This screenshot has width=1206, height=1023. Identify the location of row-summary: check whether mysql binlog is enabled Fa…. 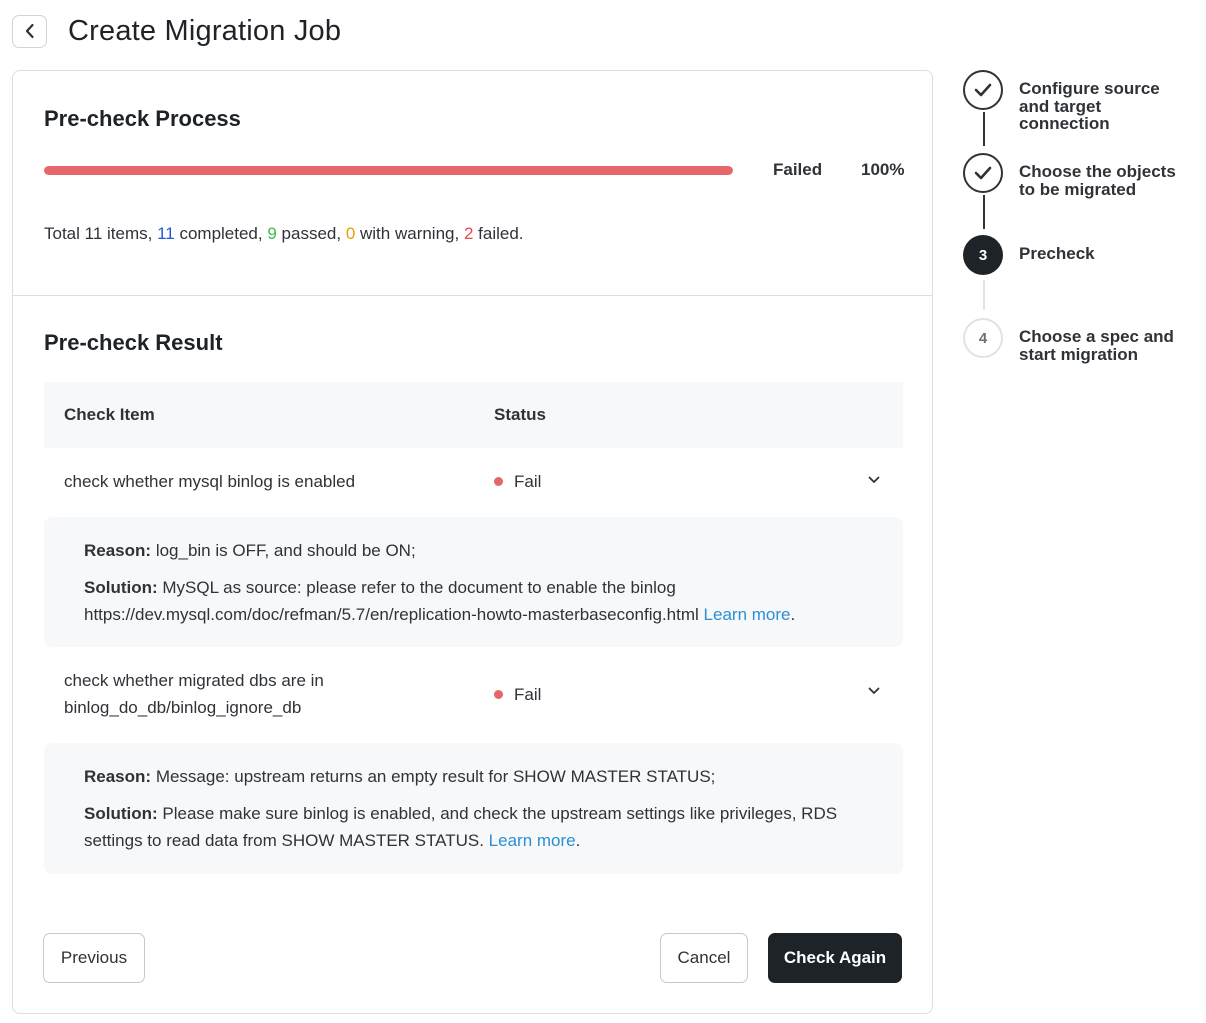
(473, 482).